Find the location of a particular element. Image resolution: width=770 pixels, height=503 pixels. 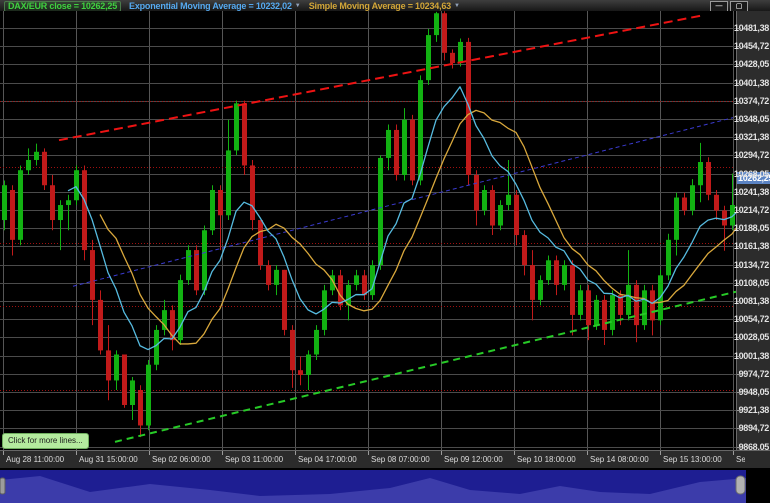

time-axis-label: Sep 03 11:00:00 is located at coordinates (254, 459).